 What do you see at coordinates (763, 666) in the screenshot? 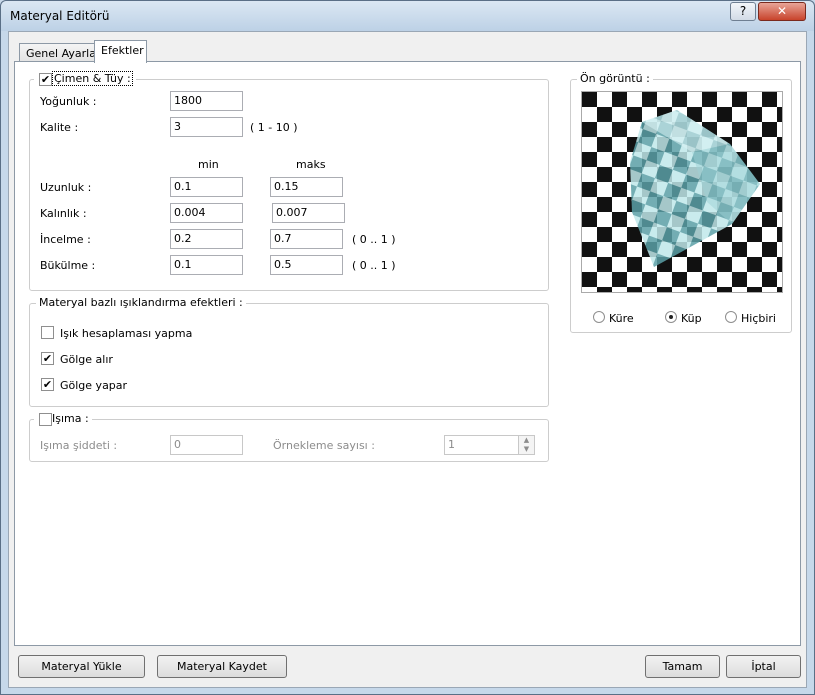
I see `cancel-button: İptal` at bounding box center [763, 666].